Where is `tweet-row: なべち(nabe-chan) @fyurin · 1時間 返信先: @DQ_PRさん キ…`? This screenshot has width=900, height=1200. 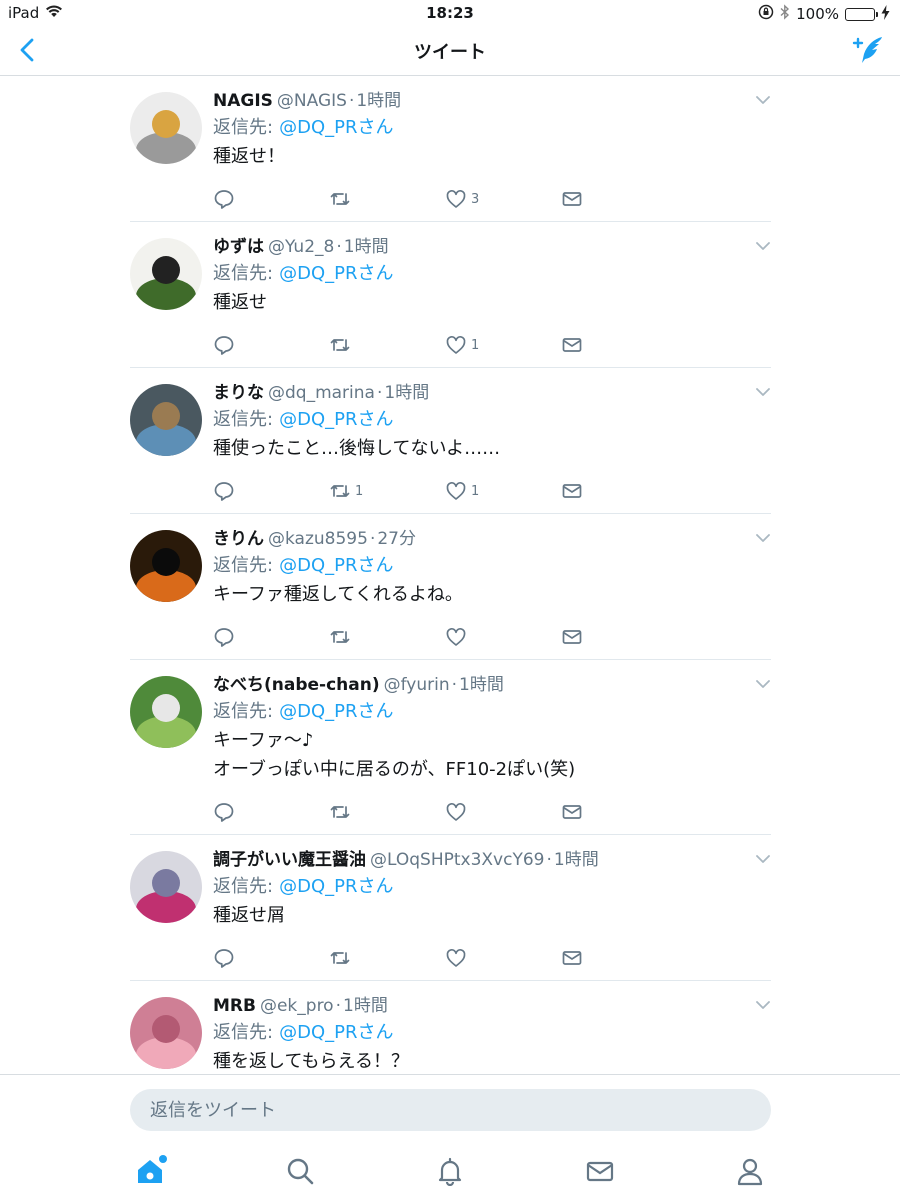 tweet-row: なべち(nabe-chan) @fyurin · 1時間 返信先: @DQ_PRさん キ… is located at coordinates (450, 747).